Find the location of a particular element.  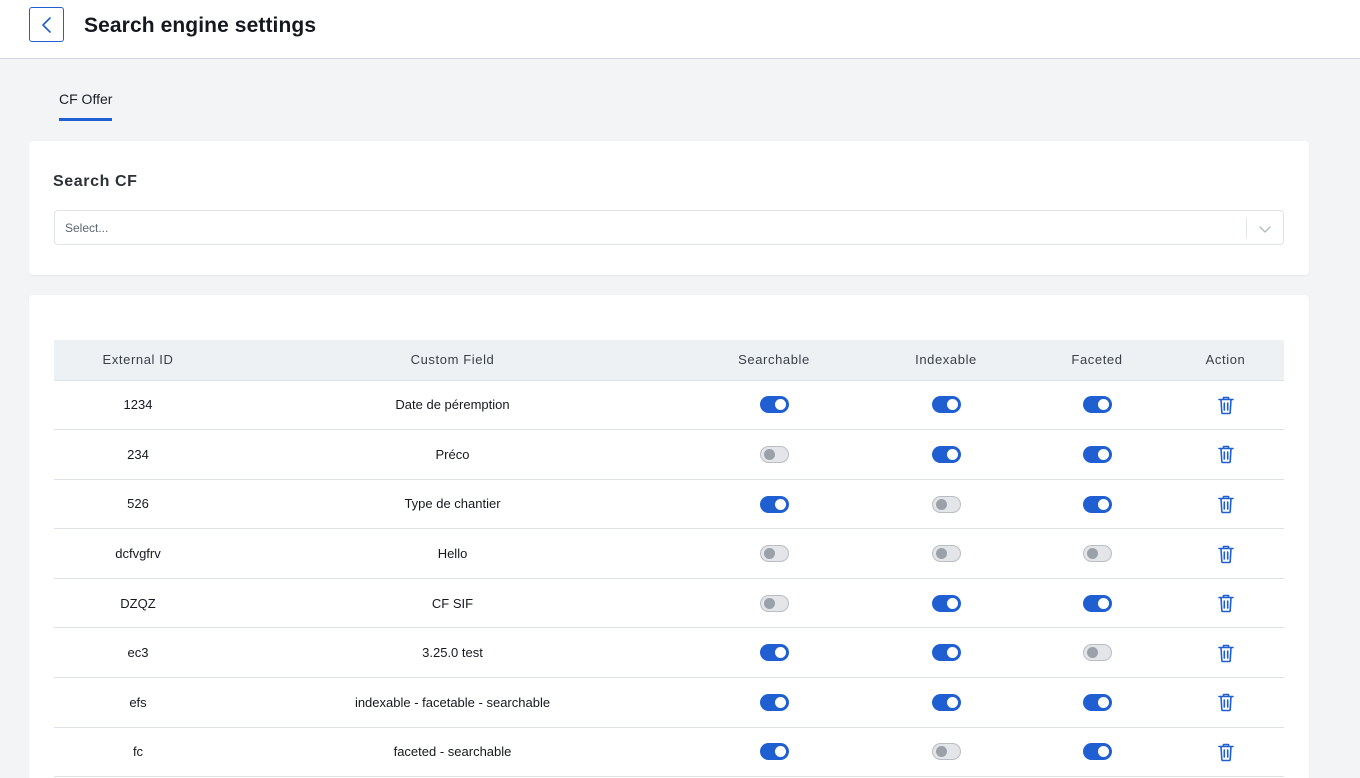

external-id-cell: ec3 is located at coordinates (138, 653).